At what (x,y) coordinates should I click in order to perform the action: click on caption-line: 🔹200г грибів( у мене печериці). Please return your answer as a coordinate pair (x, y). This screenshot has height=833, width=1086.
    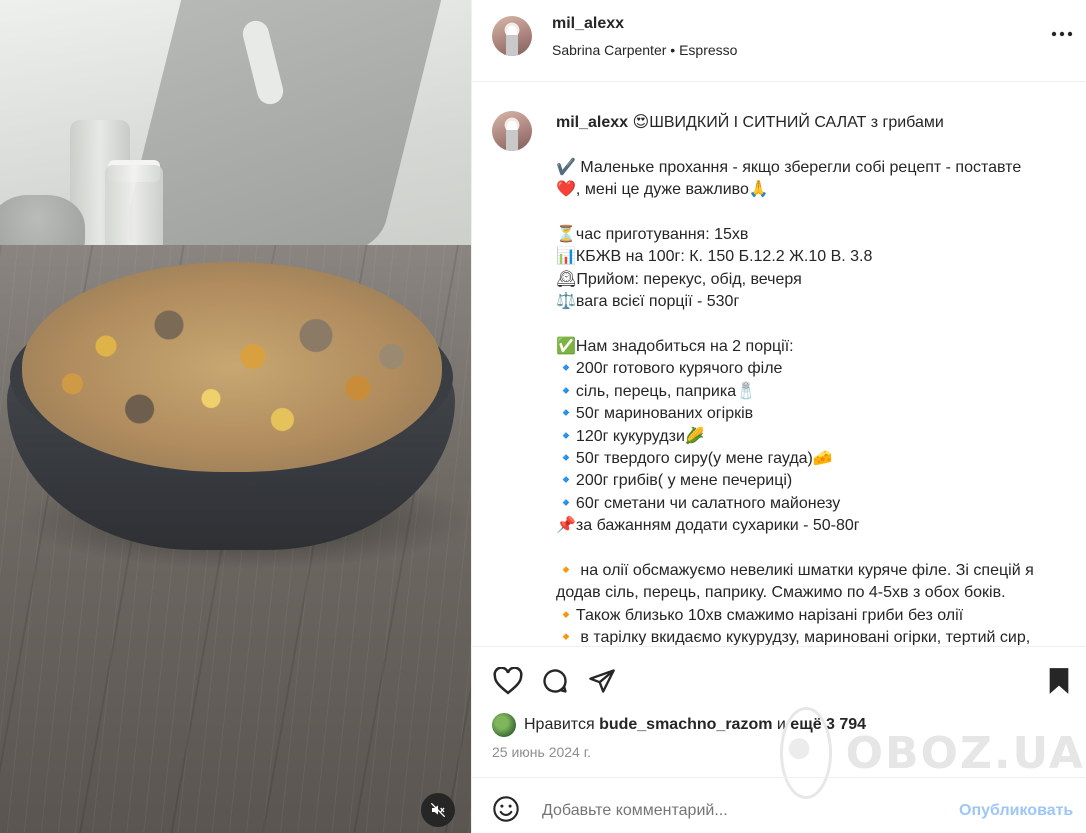
    Looking at the image, I should click on (674, 481).